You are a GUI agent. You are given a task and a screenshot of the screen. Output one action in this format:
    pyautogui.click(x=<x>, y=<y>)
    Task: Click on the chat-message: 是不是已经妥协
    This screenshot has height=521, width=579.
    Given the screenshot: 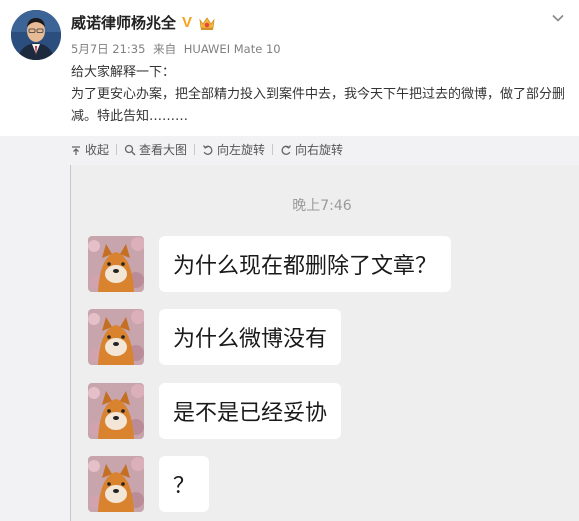 What is the action you would take?
    pyautogui.click(x=215, y=411)
    